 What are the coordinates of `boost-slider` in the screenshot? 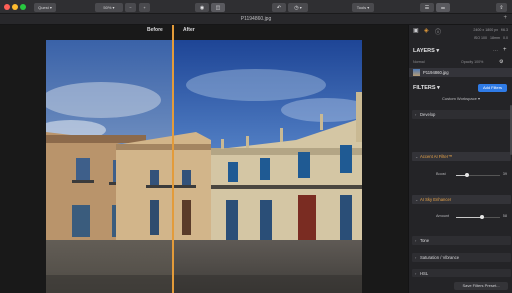 It's located at (478, 175).